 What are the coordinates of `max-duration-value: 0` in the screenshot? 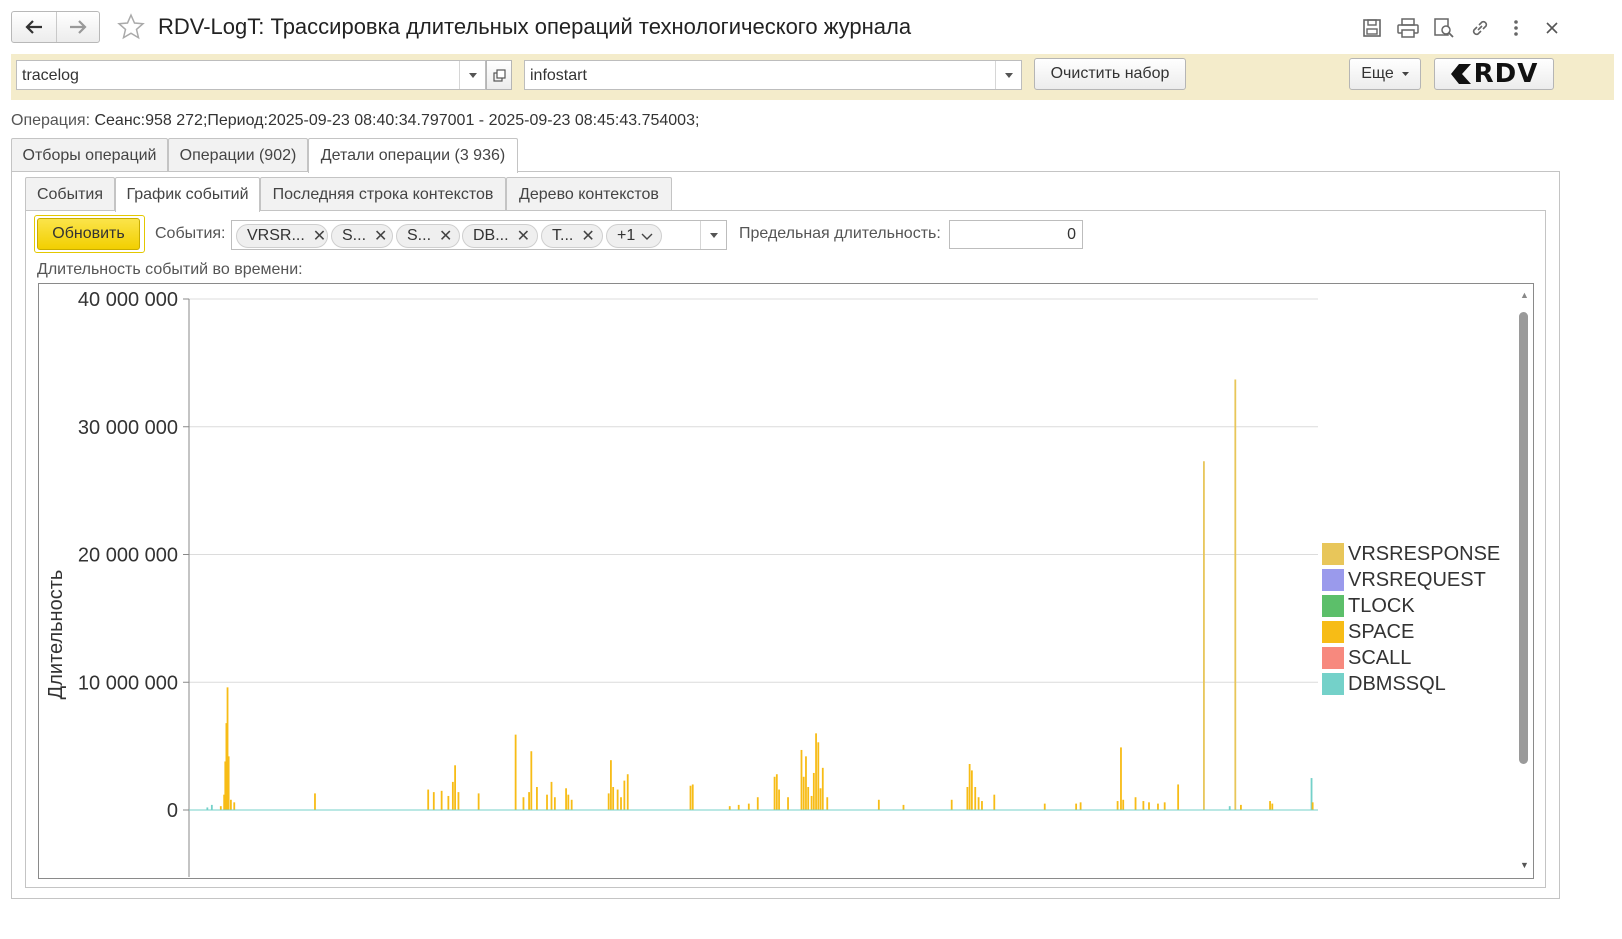 It's located at (1071, 234).